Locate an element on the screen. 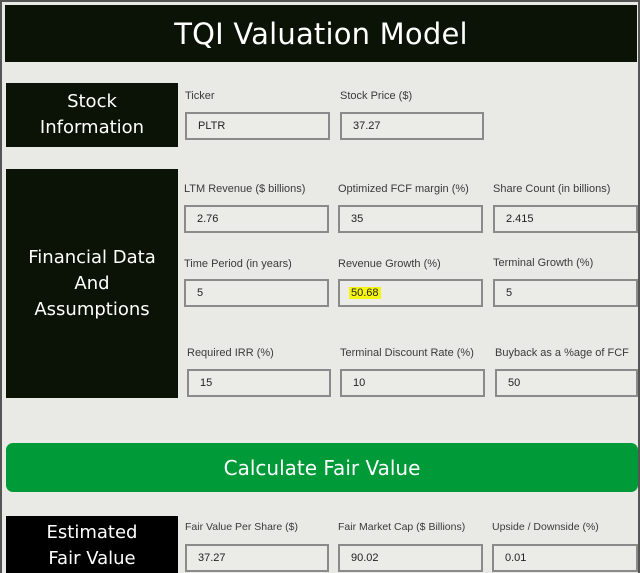  share-count-input: 2.415 is located at coordinates (565, 219).